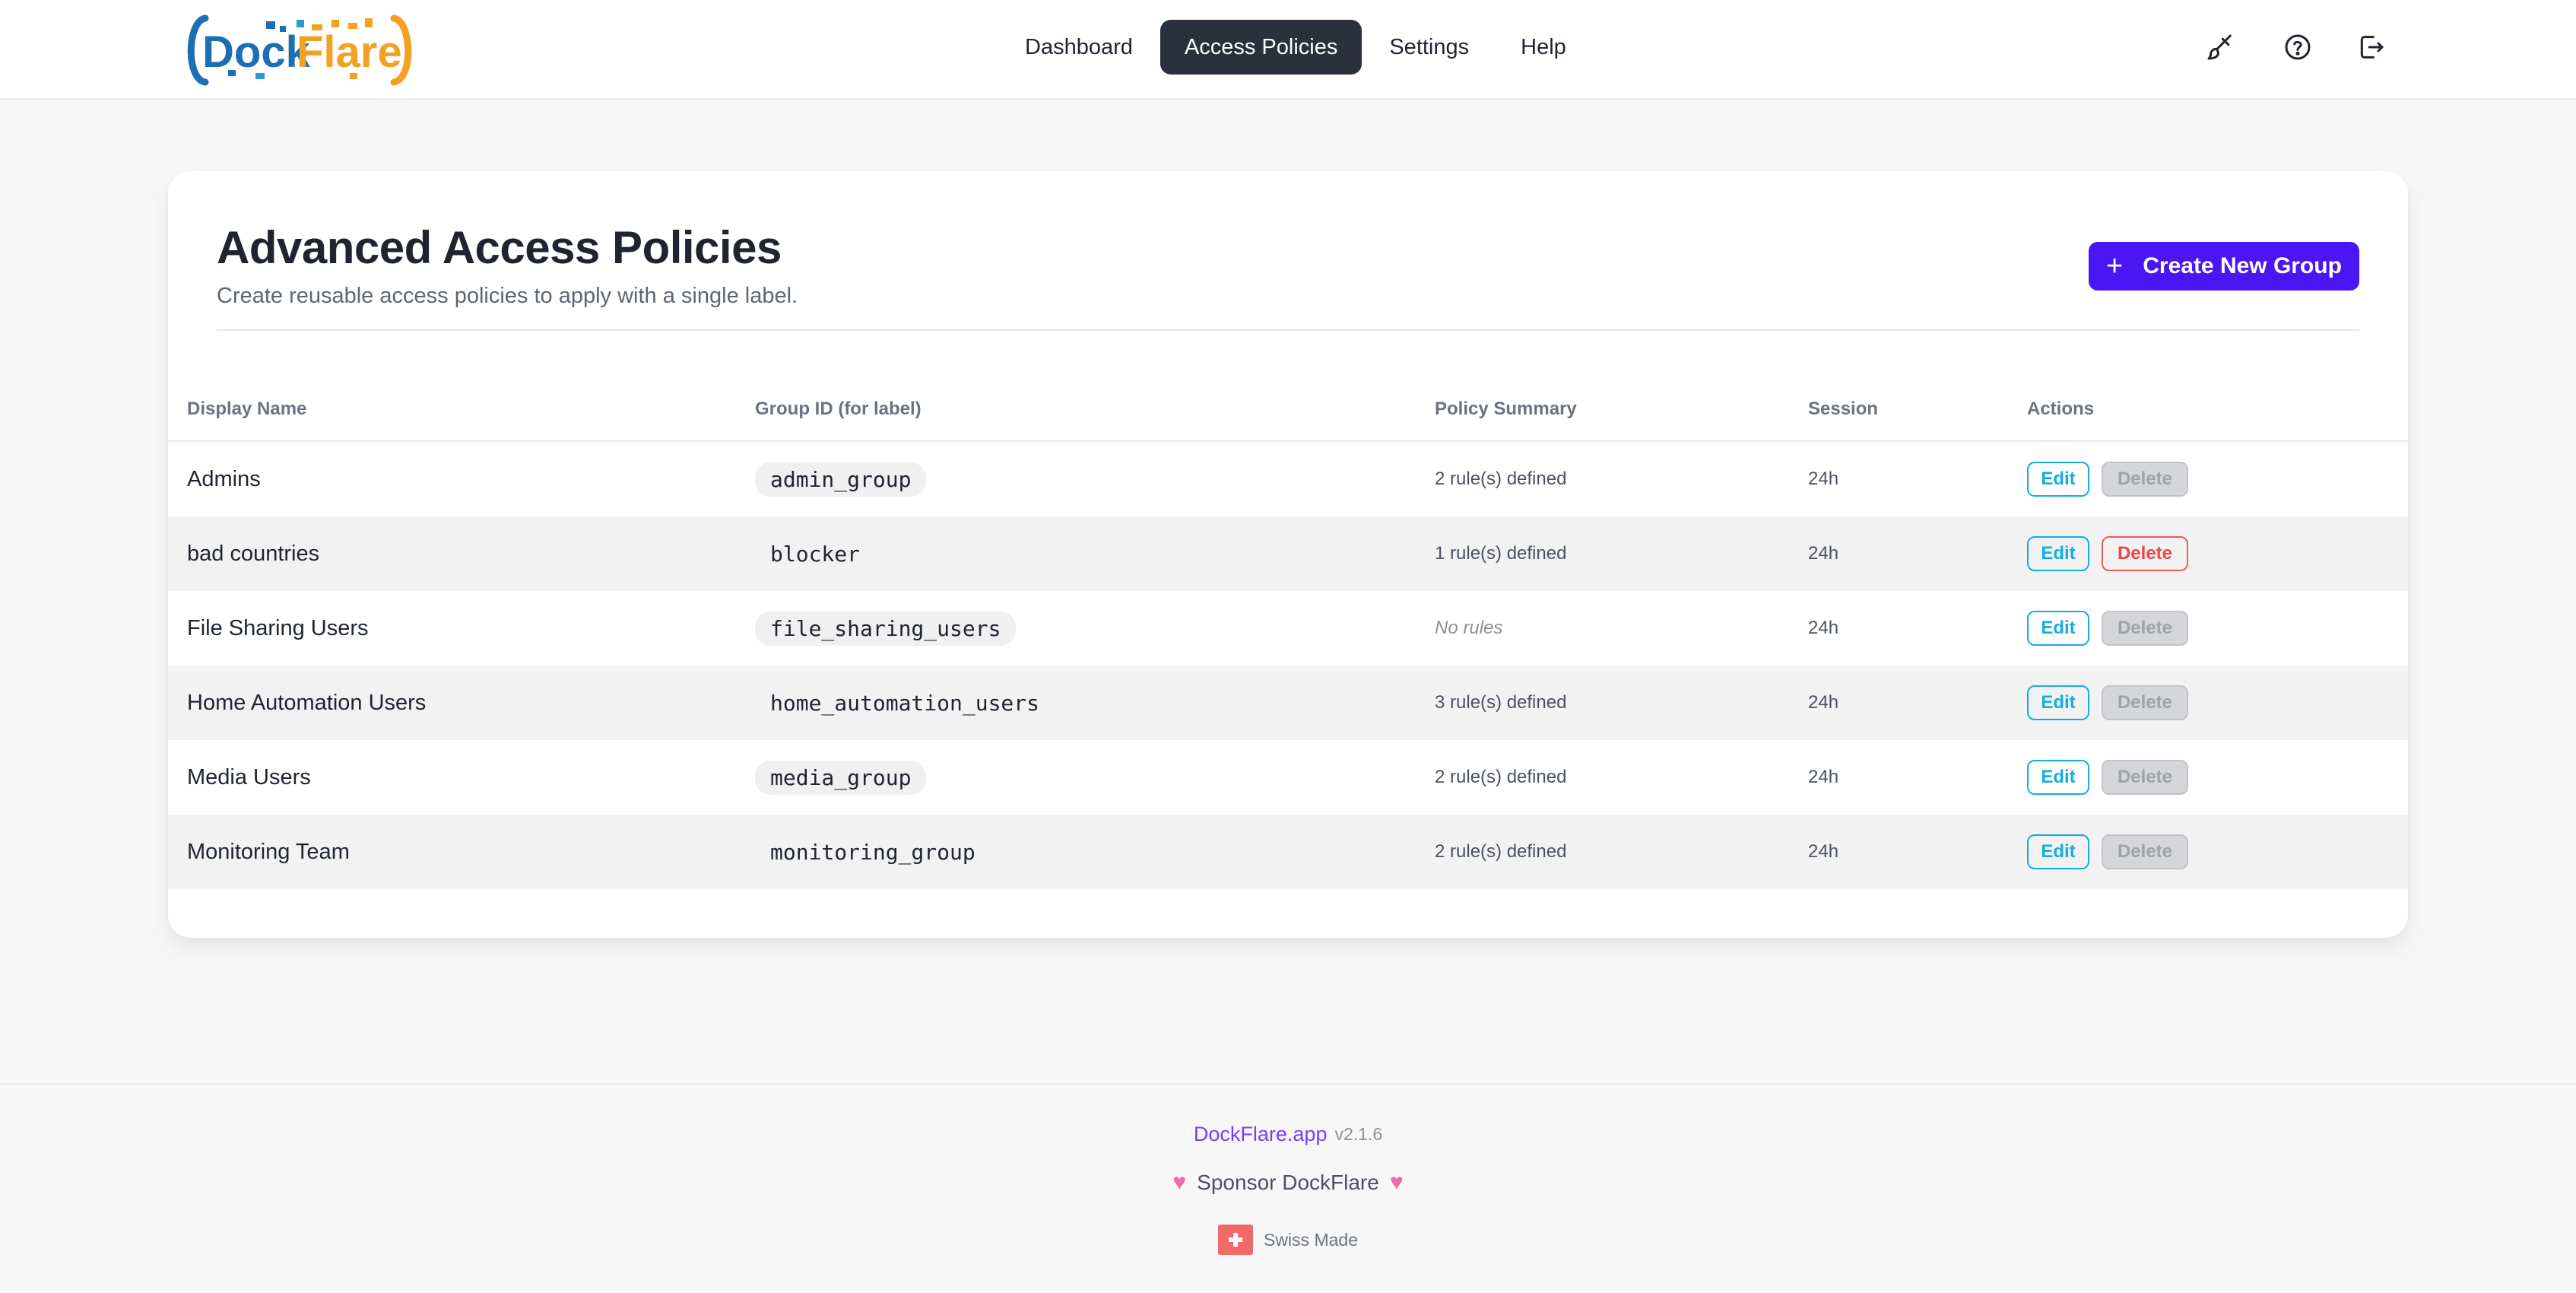  I want to click on row-group-id-cell: blocker, so click(816, 553).